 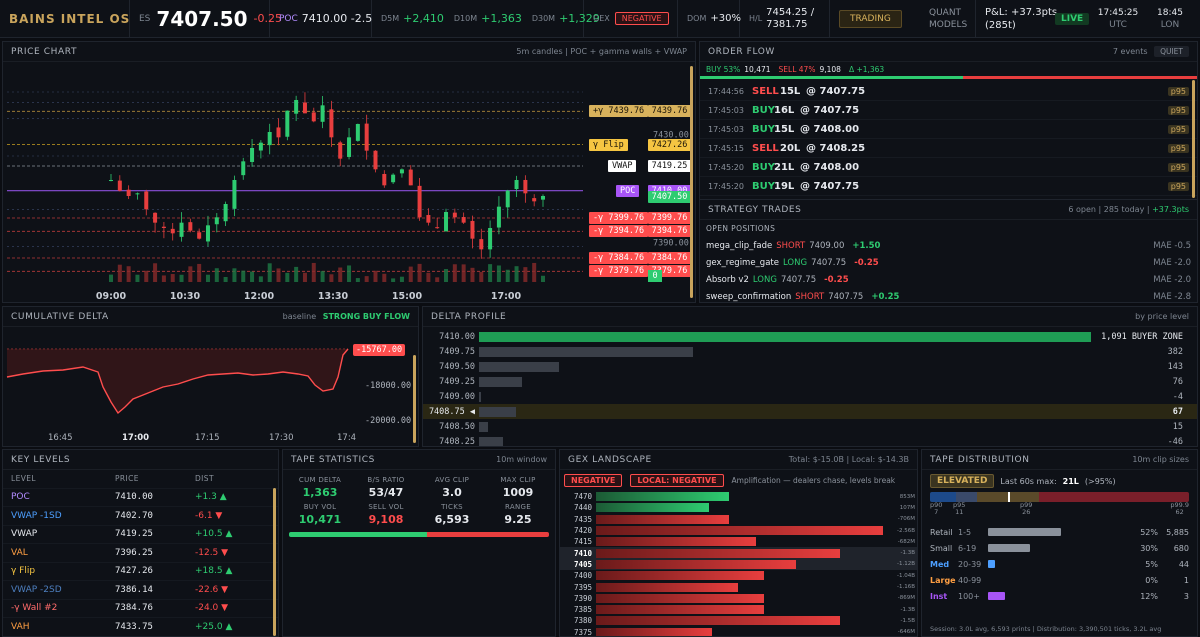 What do you see at coordinates (790, 12) in the screenshot?
I see `high-value: 7454.25 /` at bounding box center [790, 12].